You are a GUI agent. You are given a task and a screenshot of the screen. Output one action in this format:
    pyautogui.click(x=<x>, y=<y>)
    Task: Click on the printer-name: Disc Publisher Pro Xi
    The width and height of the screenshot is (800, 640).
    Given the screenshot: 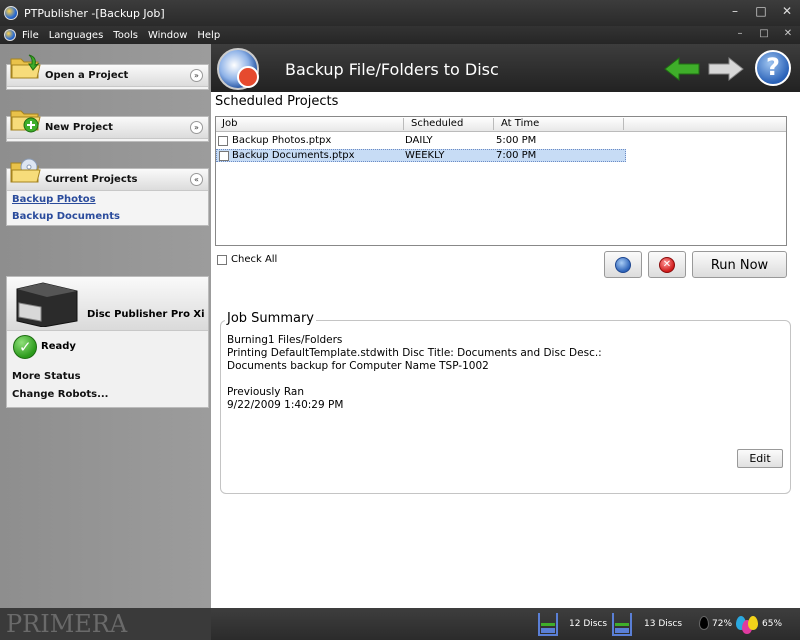 What is the action you would take?
    pyautogui.click(x=146, y=314)
    